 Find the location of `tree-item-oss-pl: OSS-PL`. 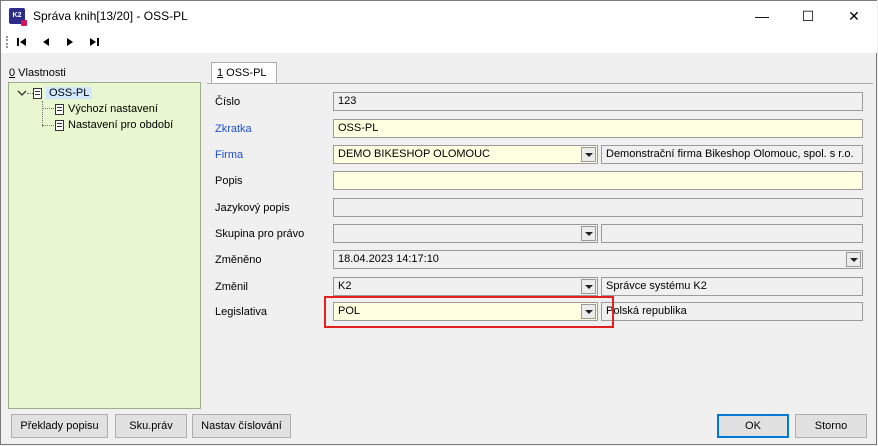

tree-item-oss-pl: OSS-PL is located at coordinates (63, 93).